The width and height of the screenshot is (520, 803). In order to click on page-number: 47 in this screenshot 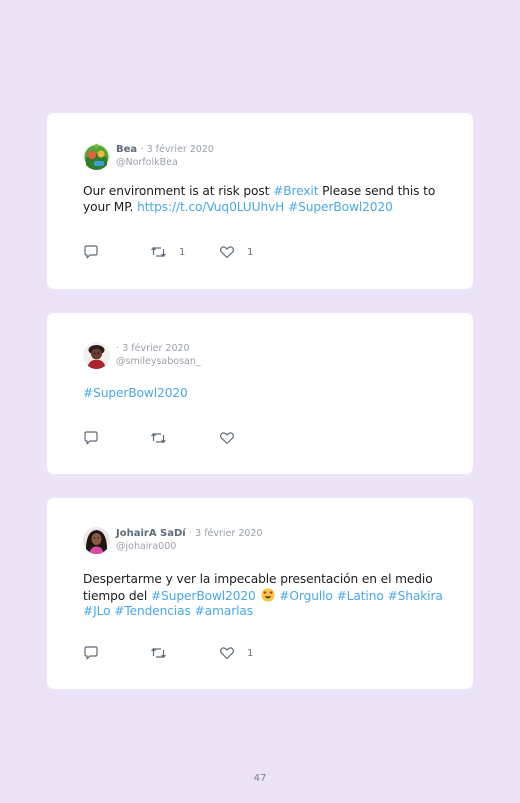, I will do `click(260, 778)`.